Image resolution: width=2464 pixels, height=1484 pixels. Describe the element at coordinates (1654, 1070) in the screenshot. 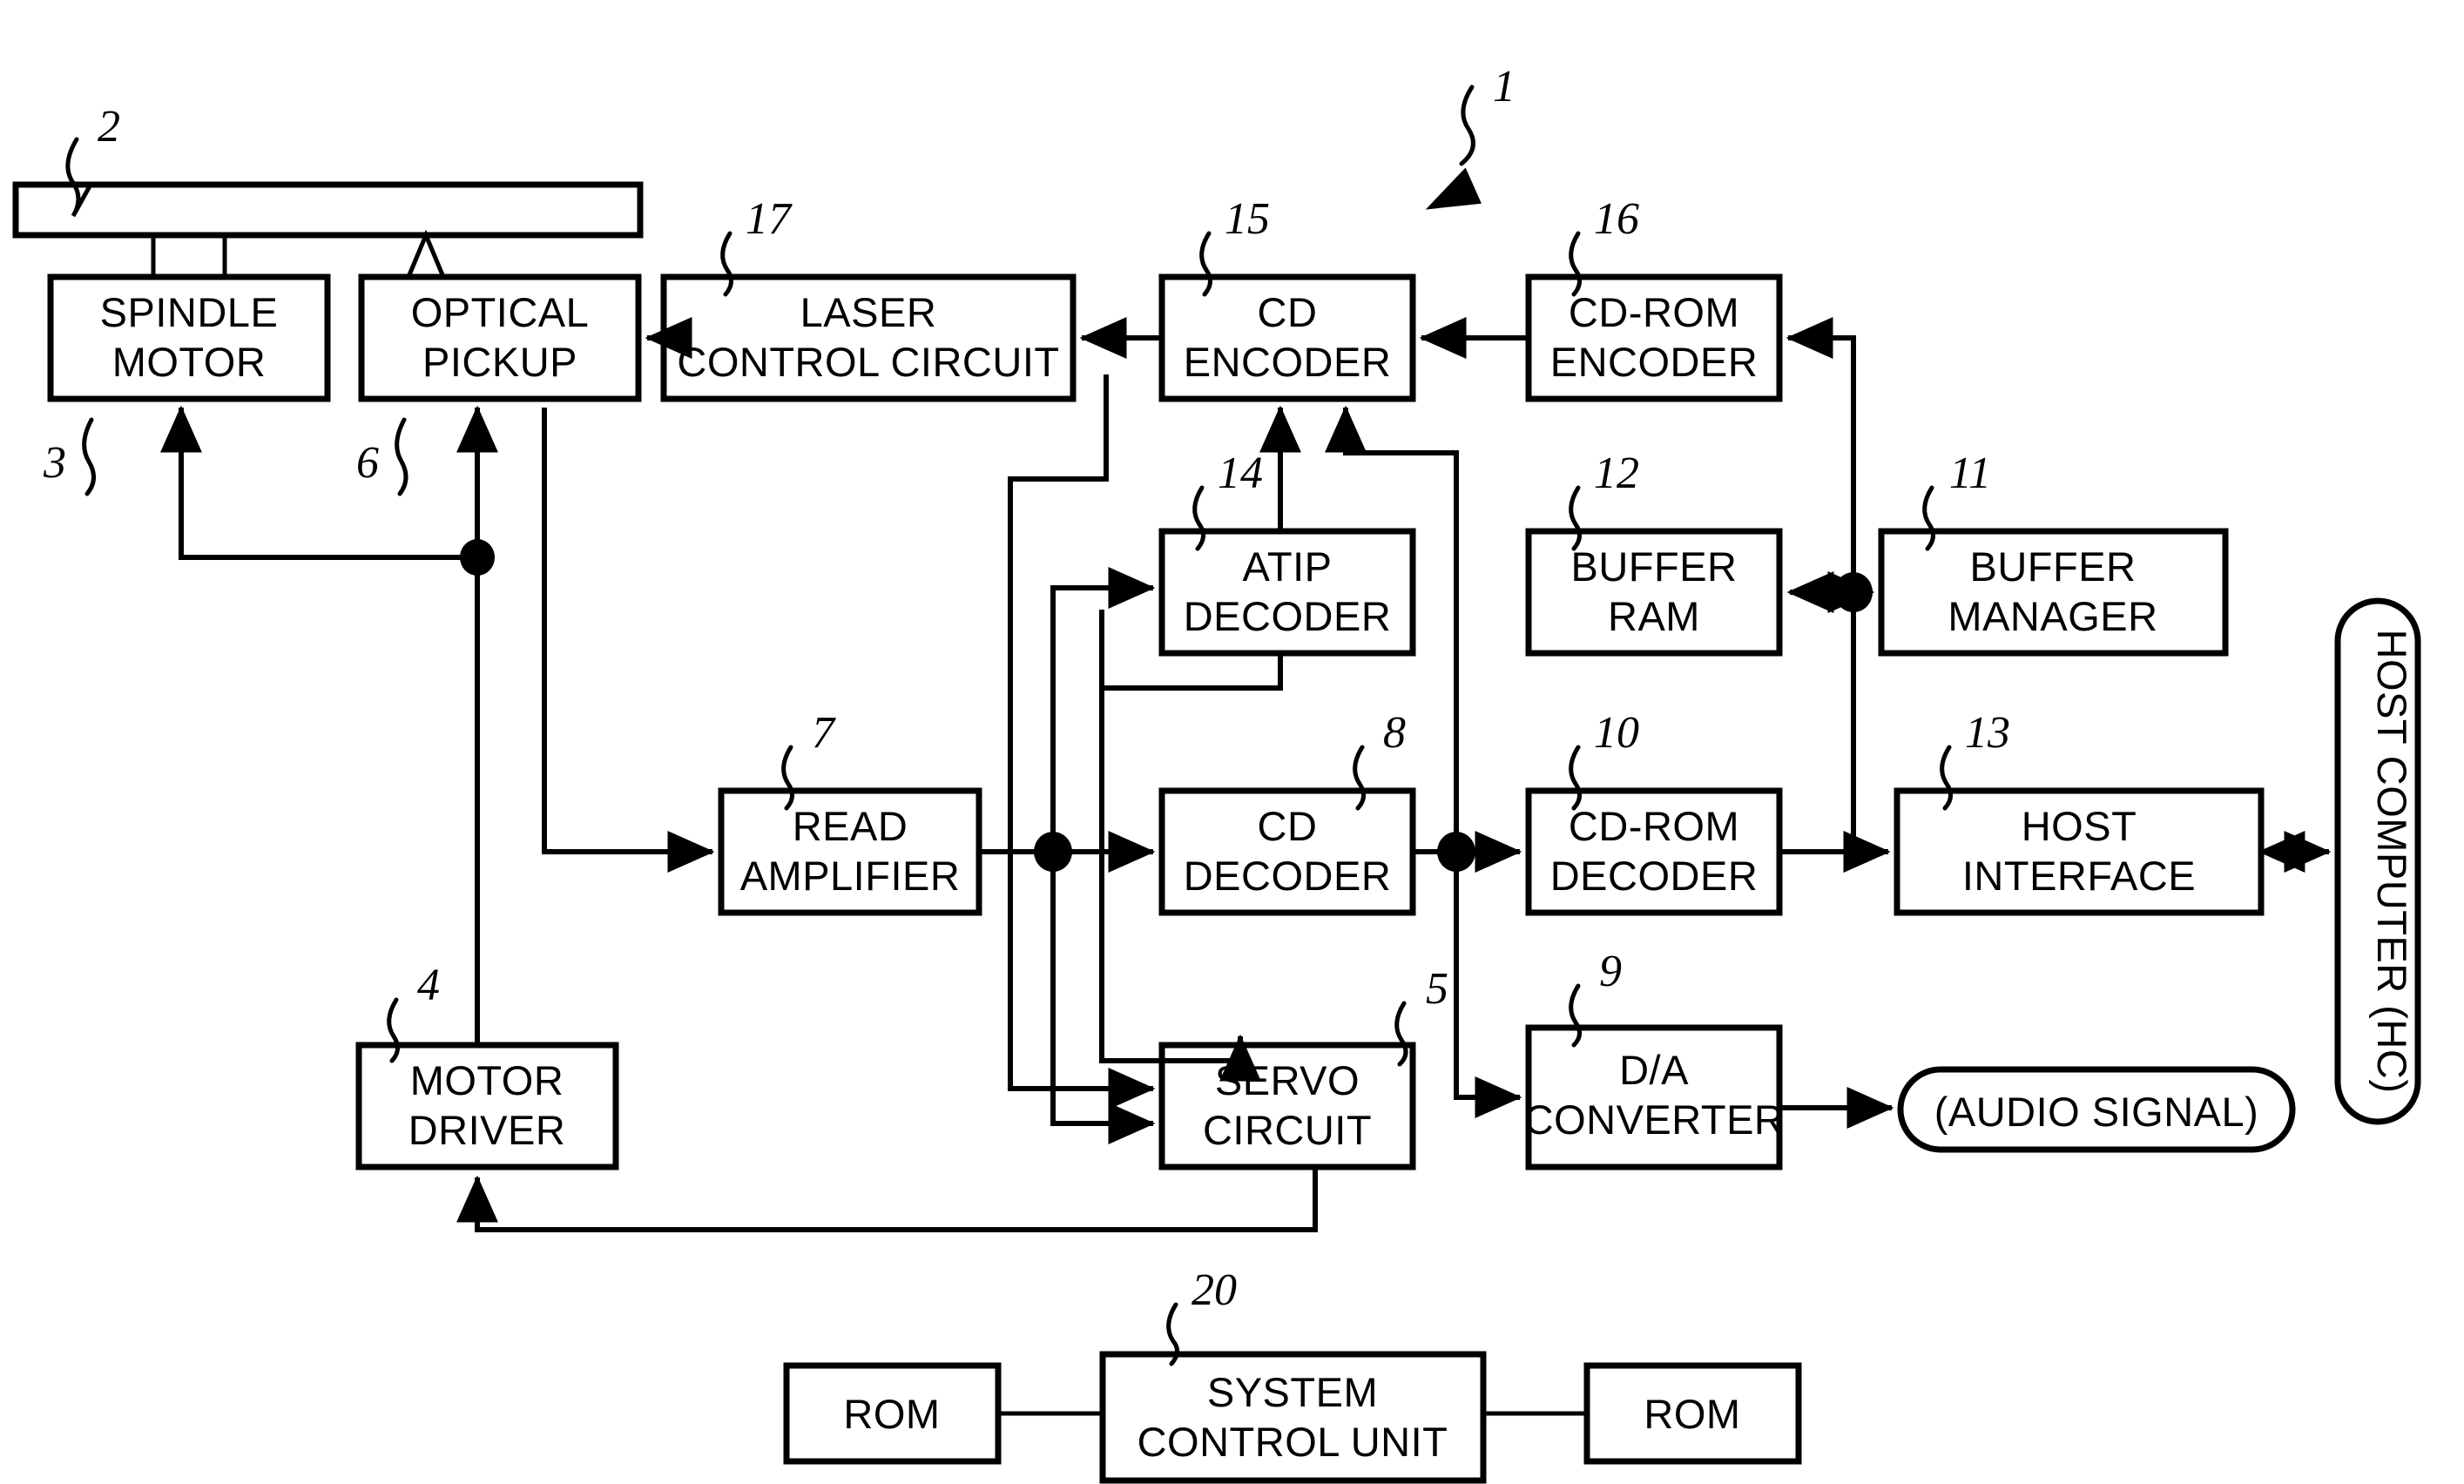

I see `da-converter-label-line1: D/A` at that location.